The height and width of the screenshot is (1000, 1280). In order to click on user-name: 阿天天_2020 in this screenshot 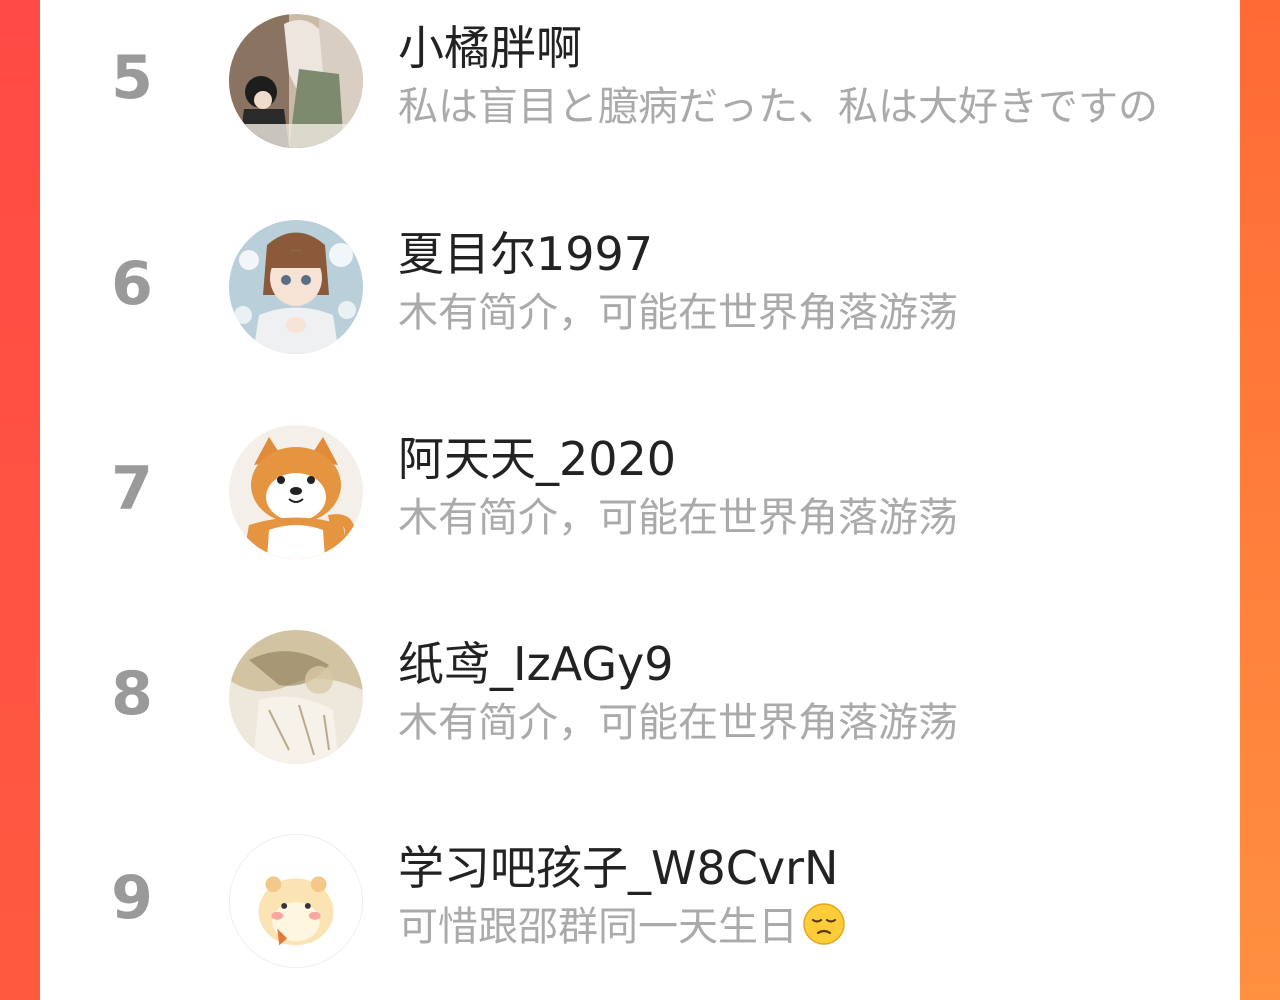, I will do `click(537, 459)`.